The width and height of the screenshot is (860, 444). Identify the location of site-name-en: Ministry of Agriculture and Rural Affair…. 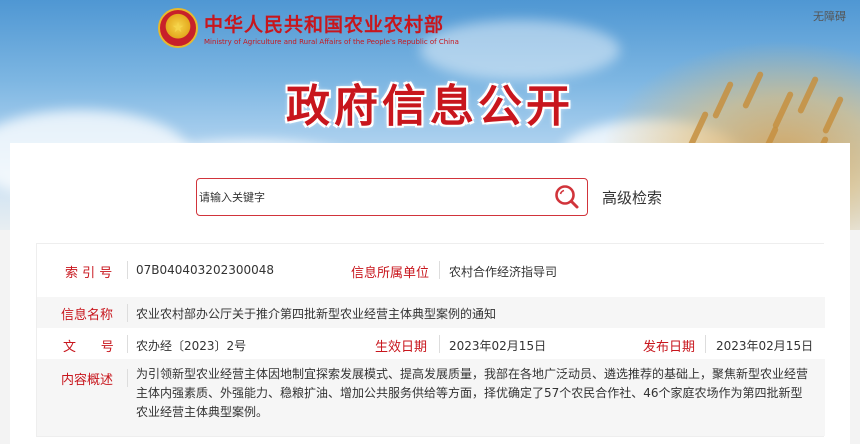
(331, 42).